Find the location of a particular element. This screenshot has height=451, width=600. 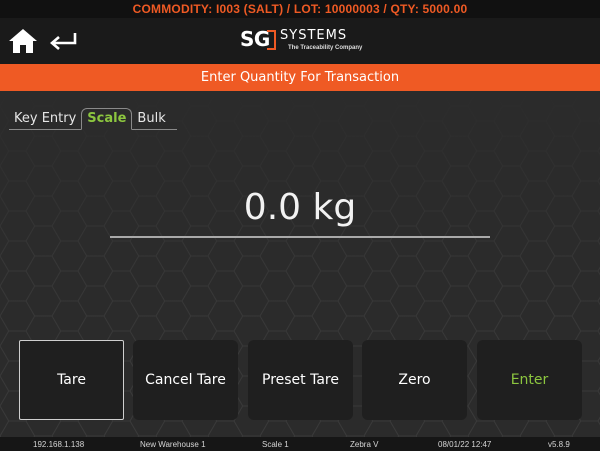

status-version: v5.8.9 is located at coordinates (559, 444).